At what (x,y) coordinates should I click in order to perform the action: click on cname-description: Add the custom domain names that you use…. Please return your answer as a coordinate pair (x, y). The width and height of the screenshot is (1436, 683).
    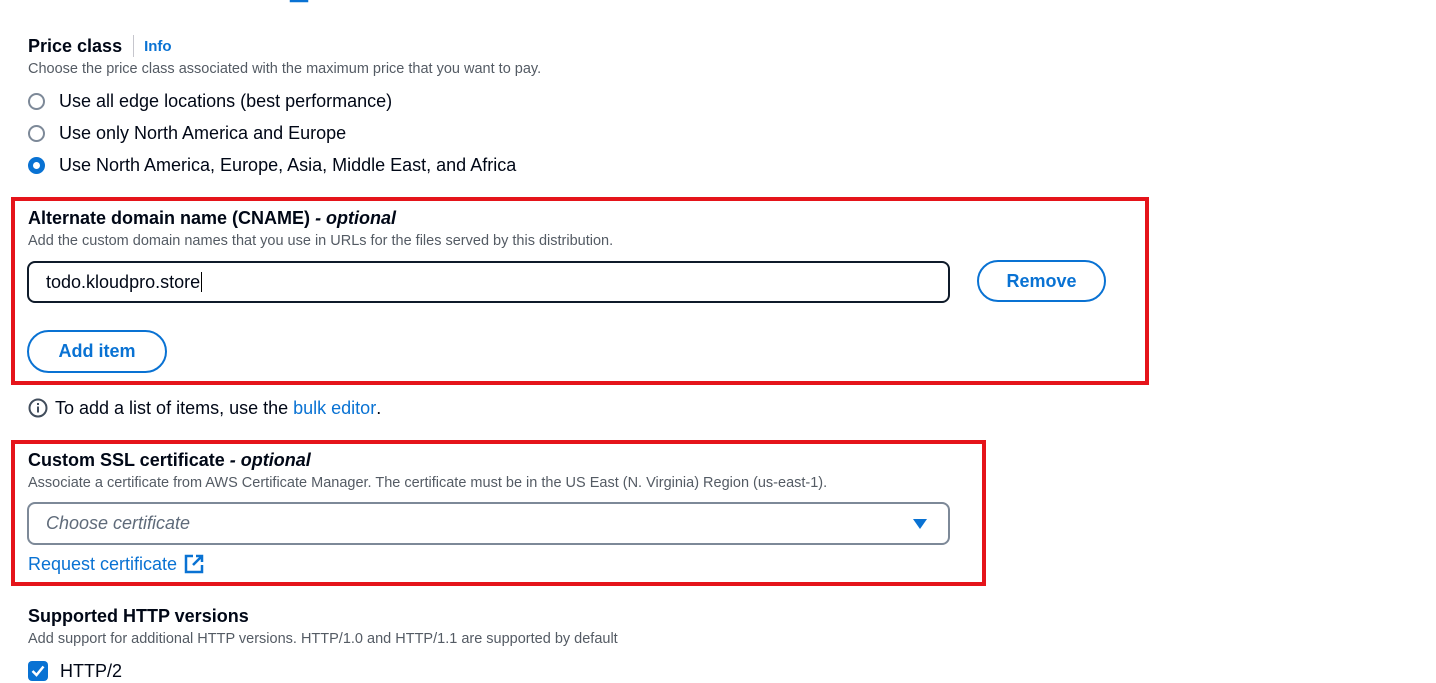
    Looking at the image, I should click on (321, 241).